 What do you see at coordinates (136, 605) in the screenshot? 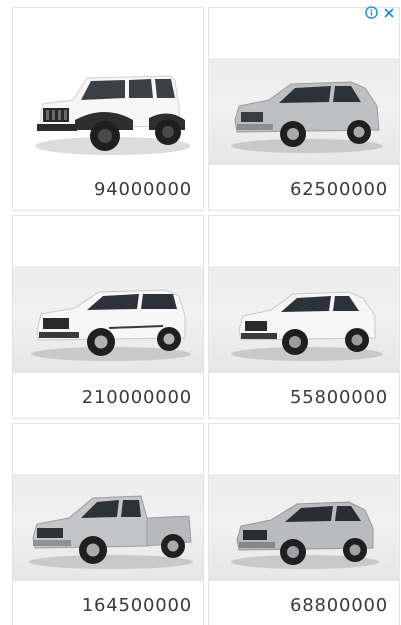
I see `listing-price: 164500000` at bounding box center [136, 605].